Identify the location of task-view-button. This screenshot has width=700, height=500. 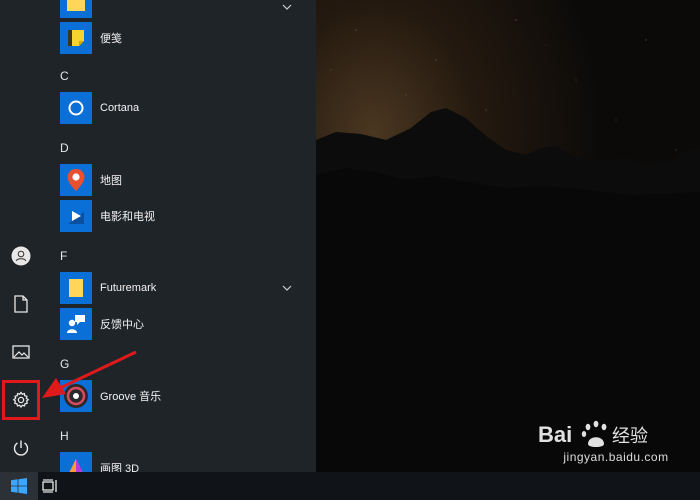
(50, 486).